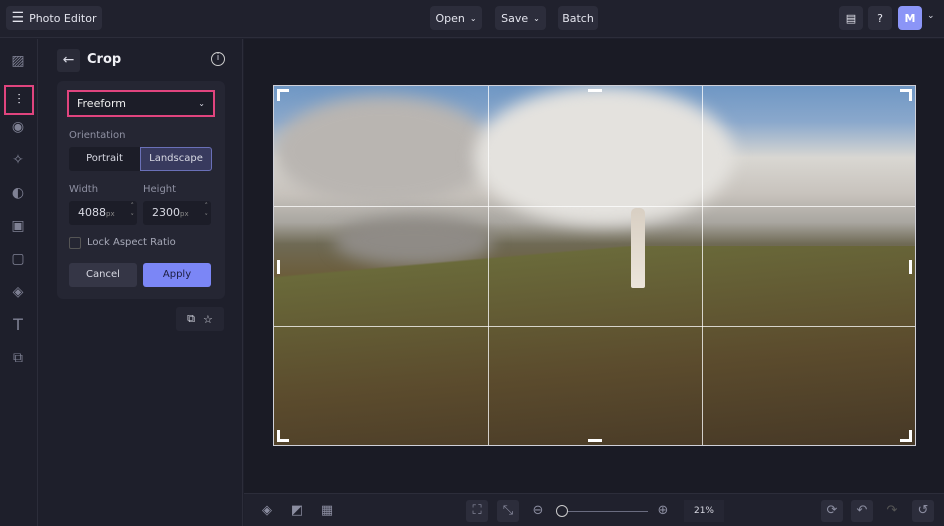 This screenshot has width=944, height=526. Describe the element at coordinates (207, 212) in the screenshot. I see `height-stepper: ˄ ˅` at that location.